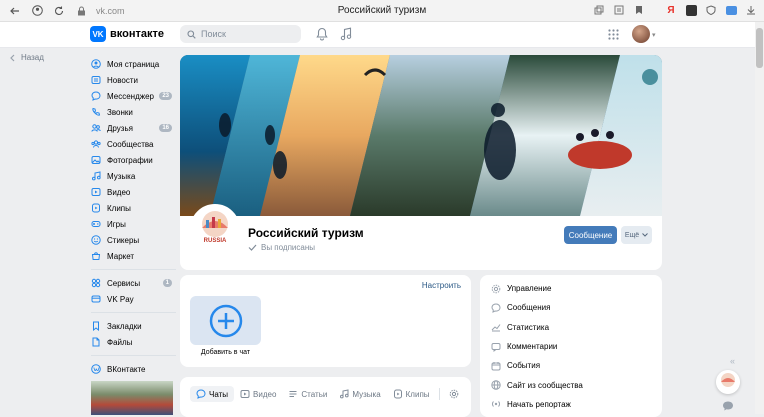  I want to click on sidebar-item-video: Видео, so click(133, 192).